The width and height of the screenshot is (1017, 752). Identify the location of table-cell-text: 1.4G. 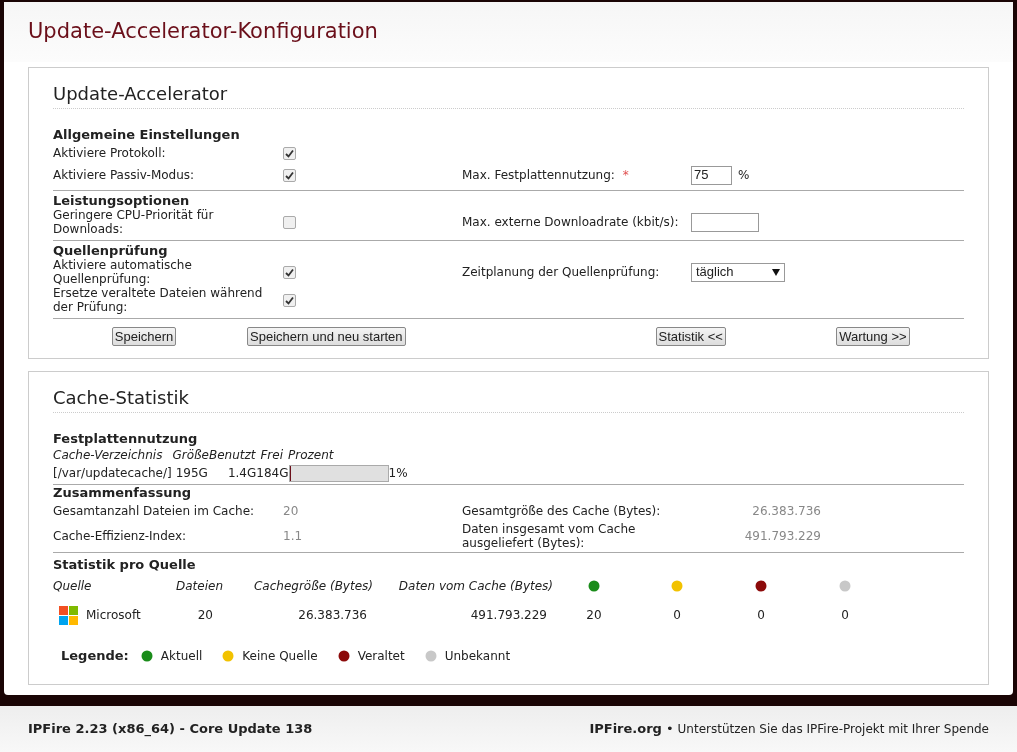
(242, 473).